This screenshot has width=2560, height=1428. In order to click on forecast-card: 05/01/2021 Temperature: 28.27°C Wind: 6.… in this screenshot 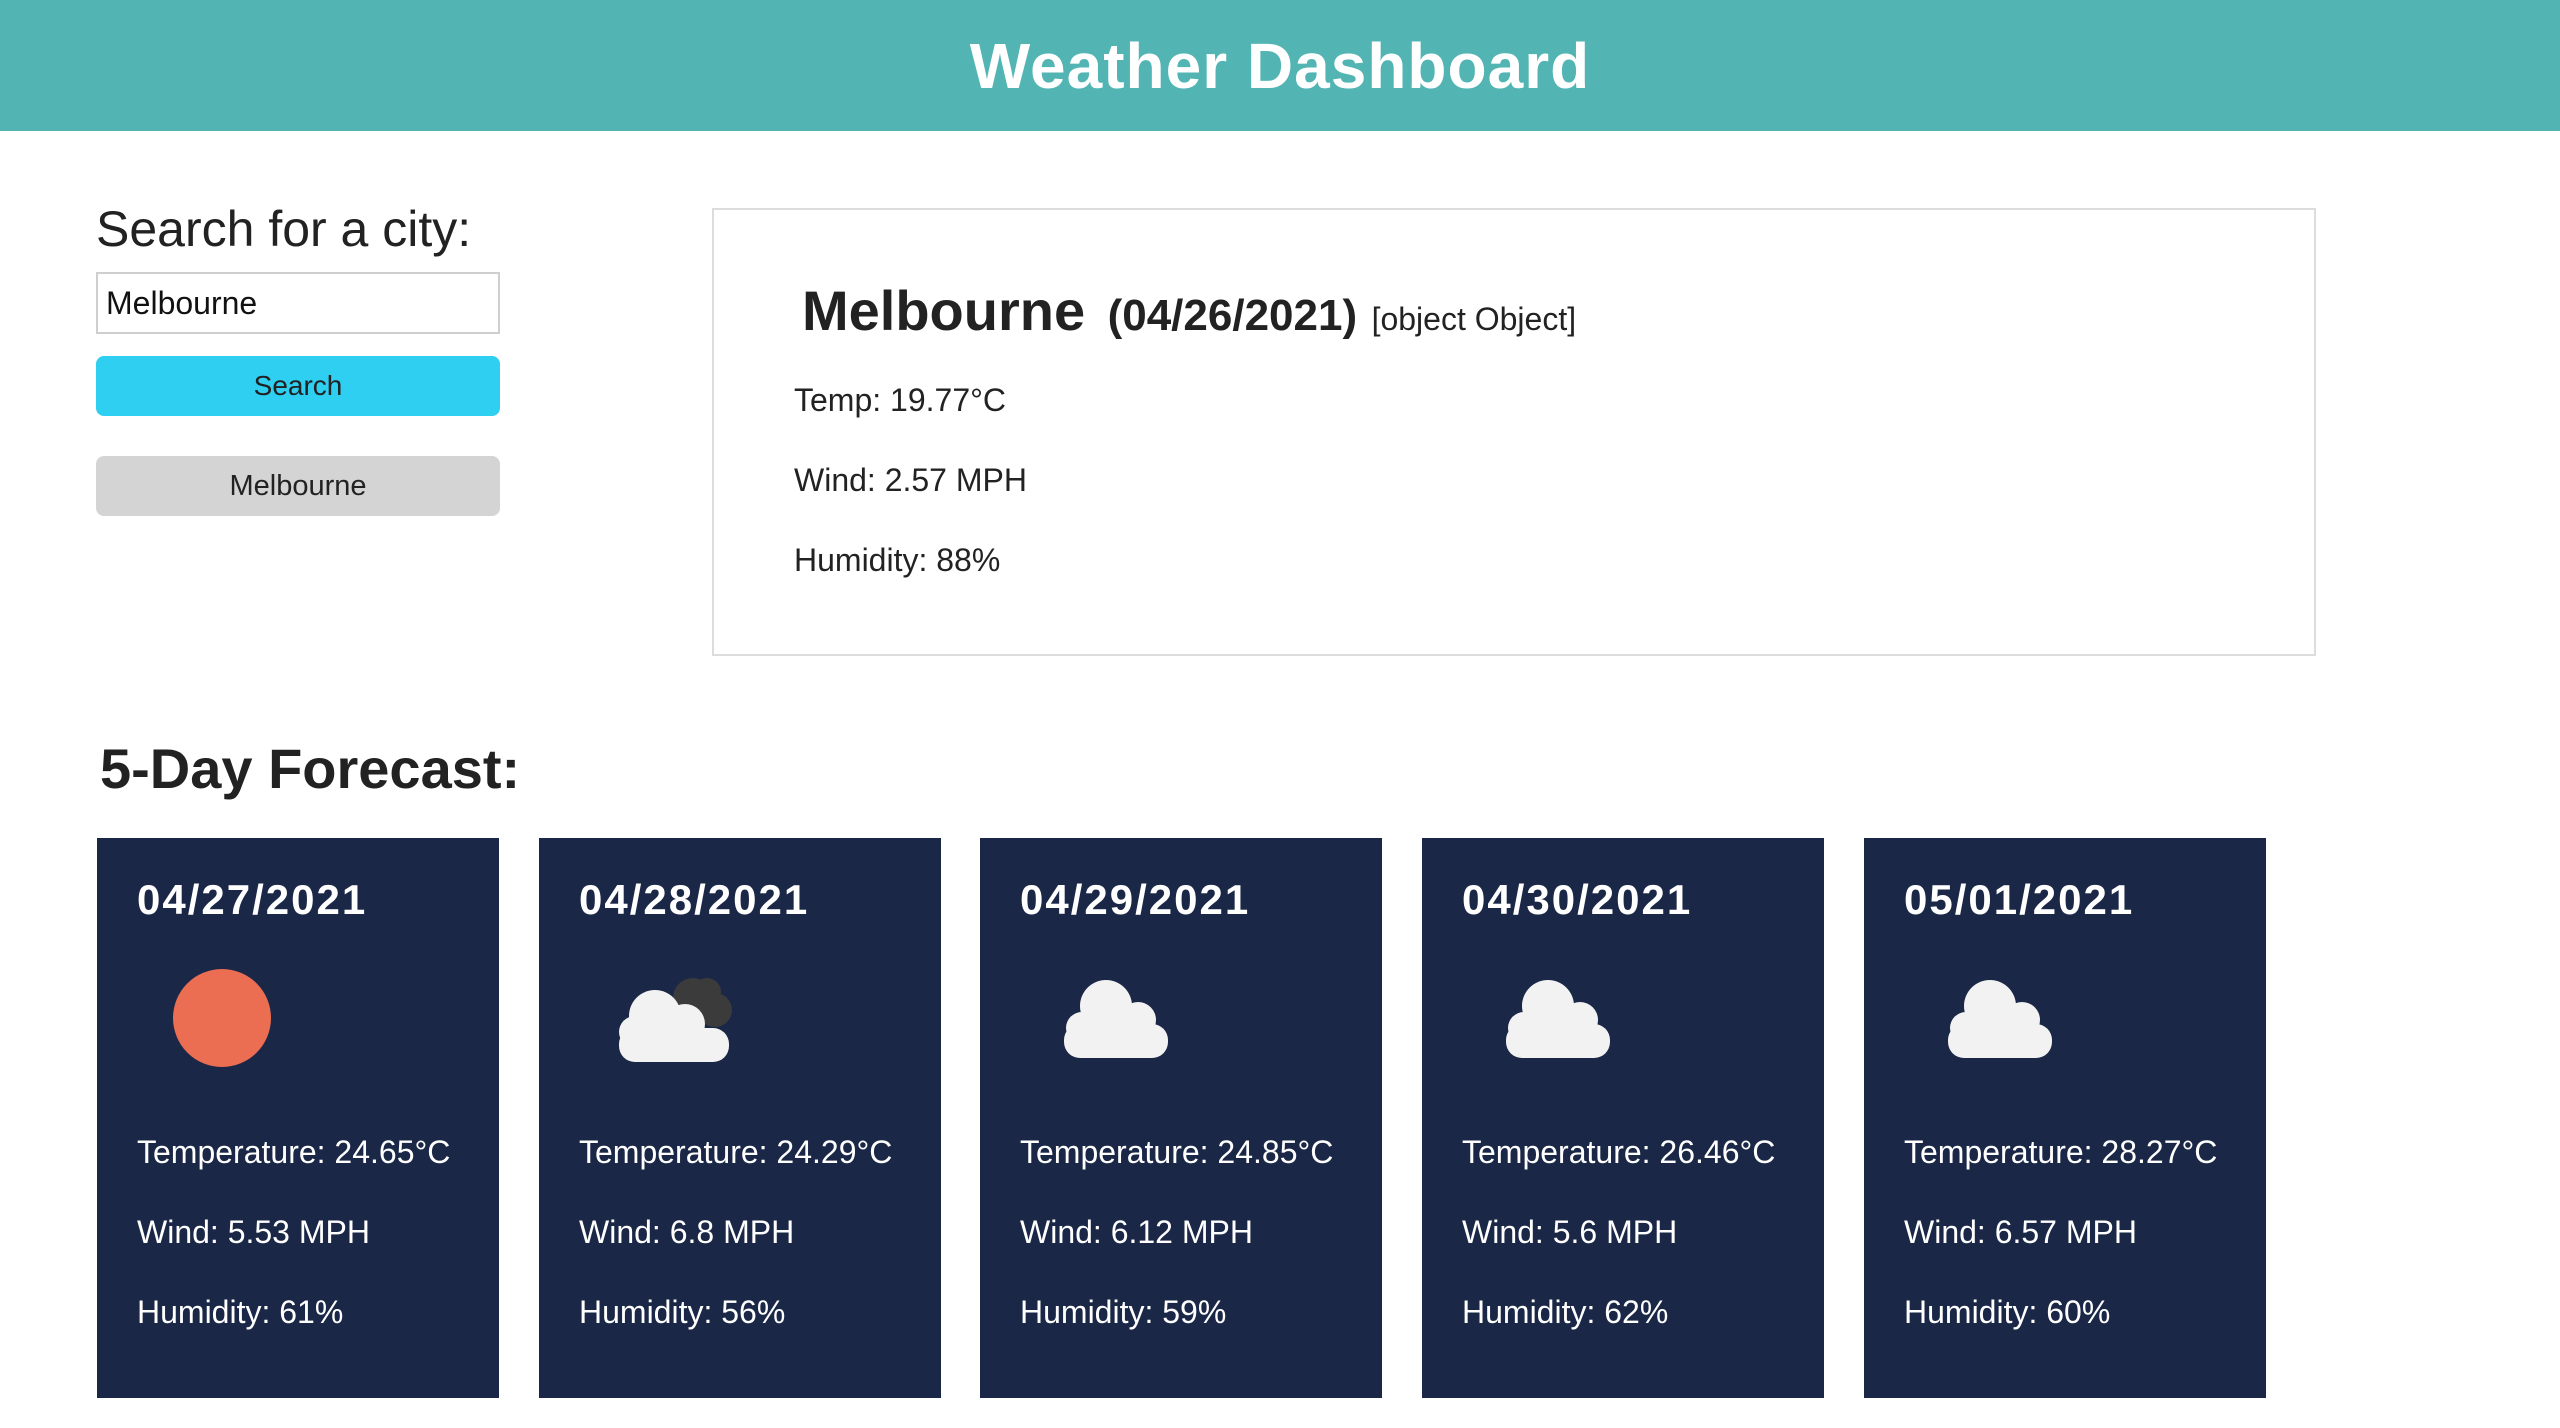, I will do `click(2065, 1118)`.